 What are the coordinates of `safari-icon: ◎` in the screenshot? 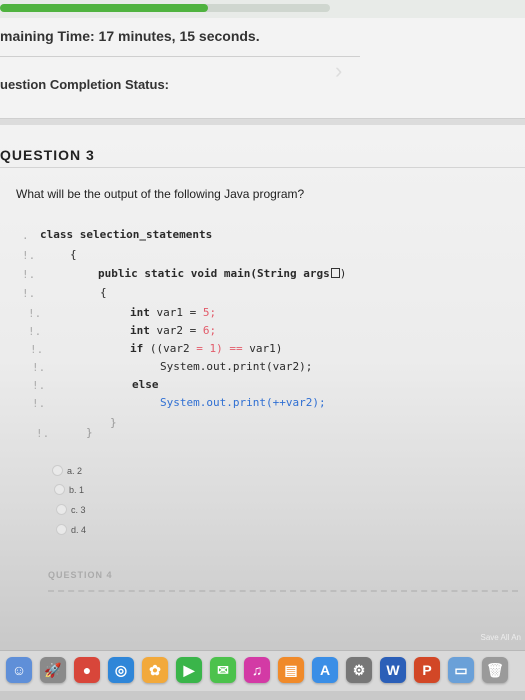 It's located at (121, 670).